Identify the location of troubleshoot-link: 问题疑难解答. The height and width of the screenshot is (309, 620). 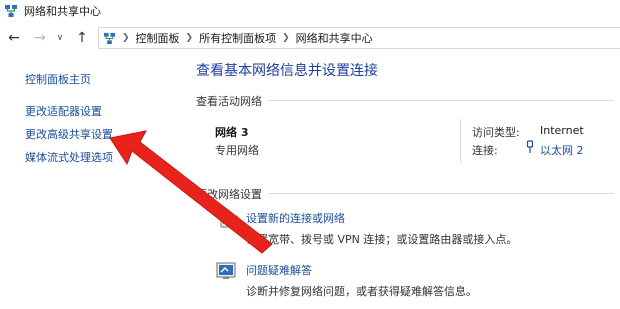
(279, 270).